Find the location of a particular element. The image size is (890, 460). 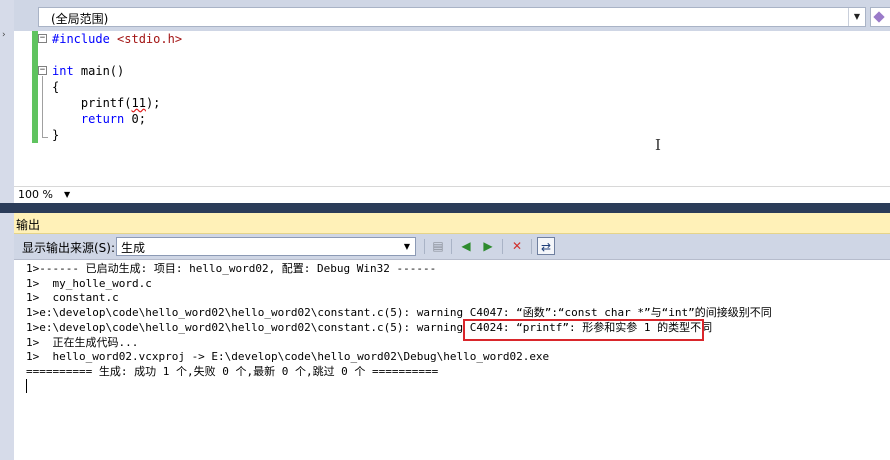

editor-zoom-bar: 100 % ▼ is located at coordinates (452, 195).